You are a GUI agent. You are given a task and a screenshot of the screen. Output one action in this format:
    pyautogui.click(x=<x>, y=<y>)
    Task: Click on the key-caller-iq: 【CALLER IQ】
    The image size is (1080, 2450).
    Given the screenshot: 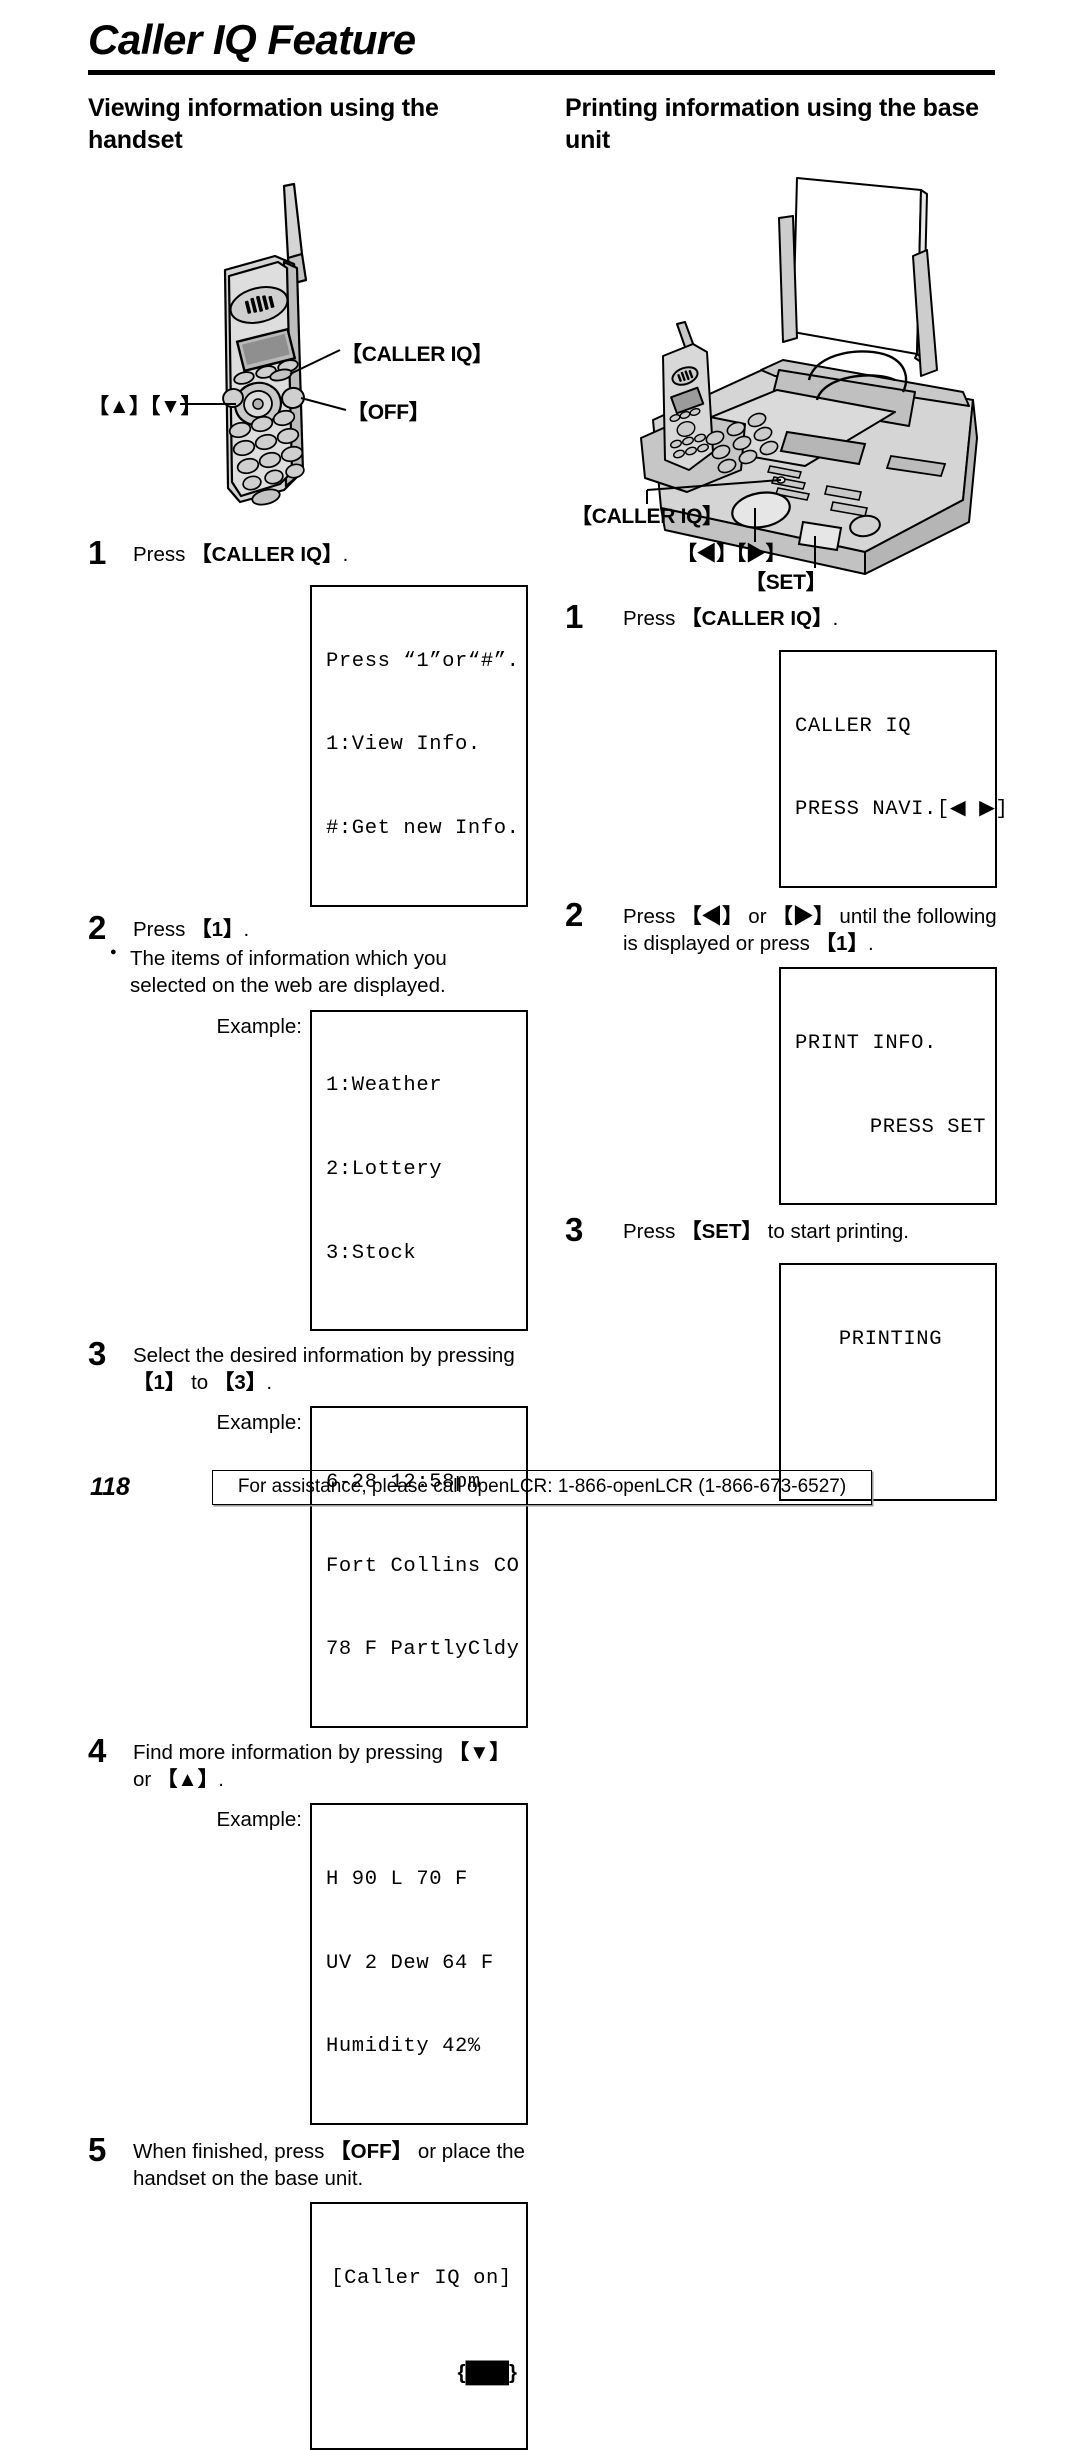 What is the action you would take?
    pyautogui.click(x=267, y=554)
    